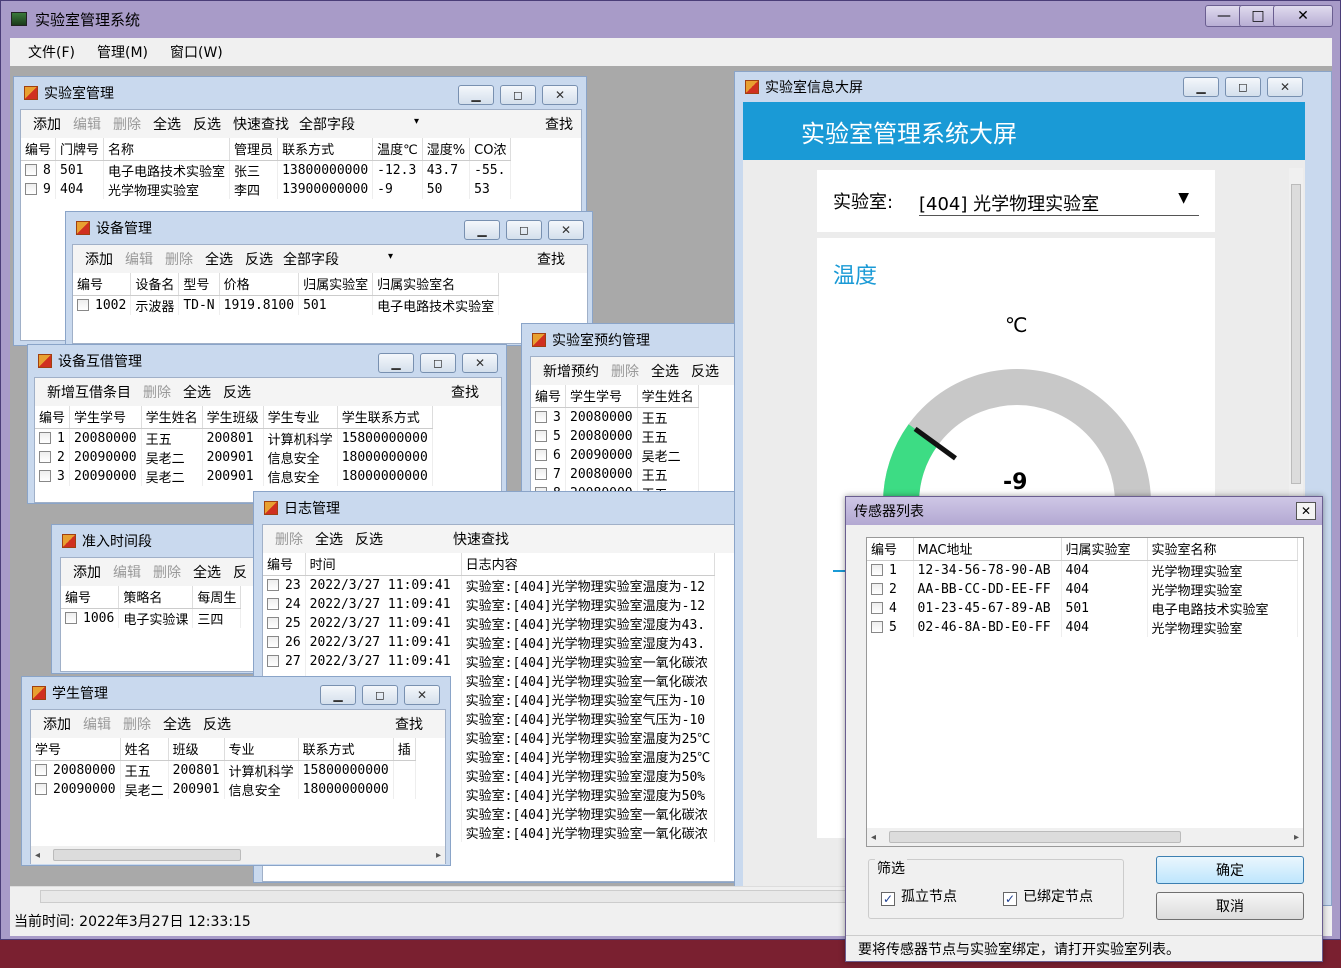 This screenshot has width=1341, height=968. Describe the element at coordinates (261, 749) in the screenshot. I see `column-header: 专业` at that location.